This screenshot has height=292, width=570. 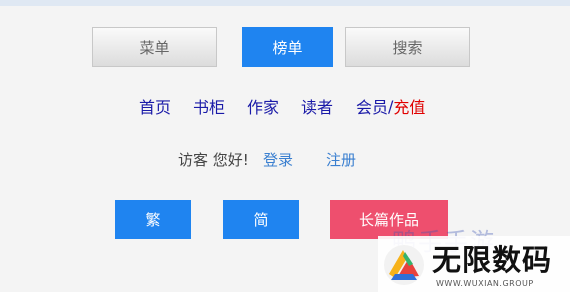 I want to click on login-link: 登录, so click(x=278, y=159).